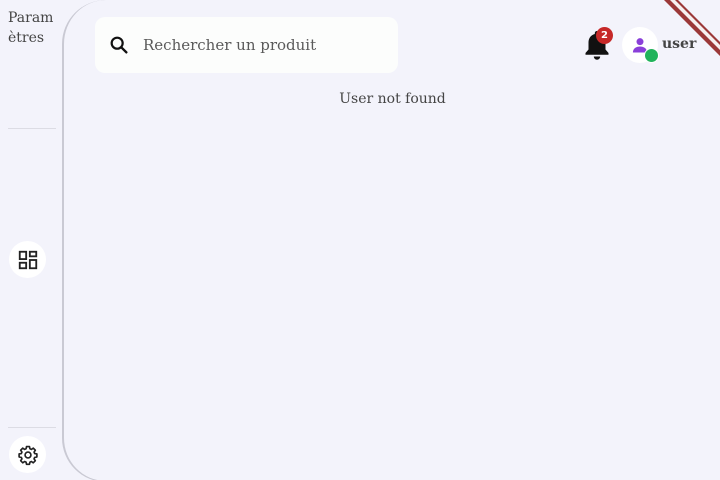  I want to click on search-icon, so click(119, 45).